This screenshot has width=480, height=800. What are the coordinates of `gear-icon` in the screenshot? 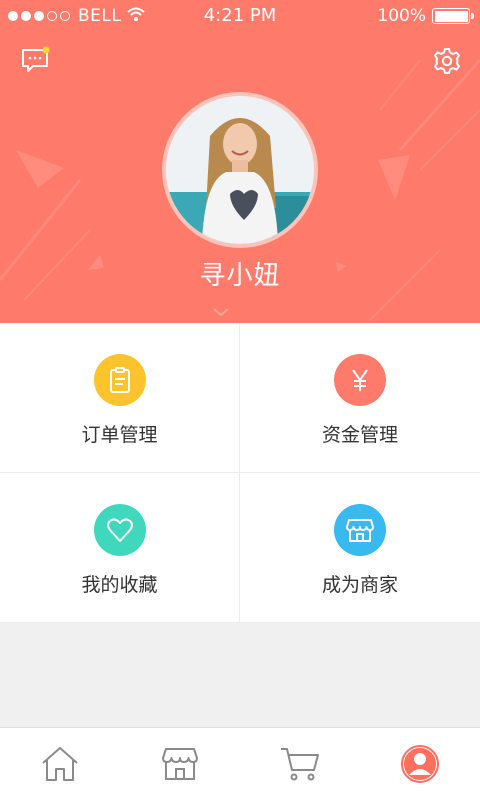 It's located at (447, 61).